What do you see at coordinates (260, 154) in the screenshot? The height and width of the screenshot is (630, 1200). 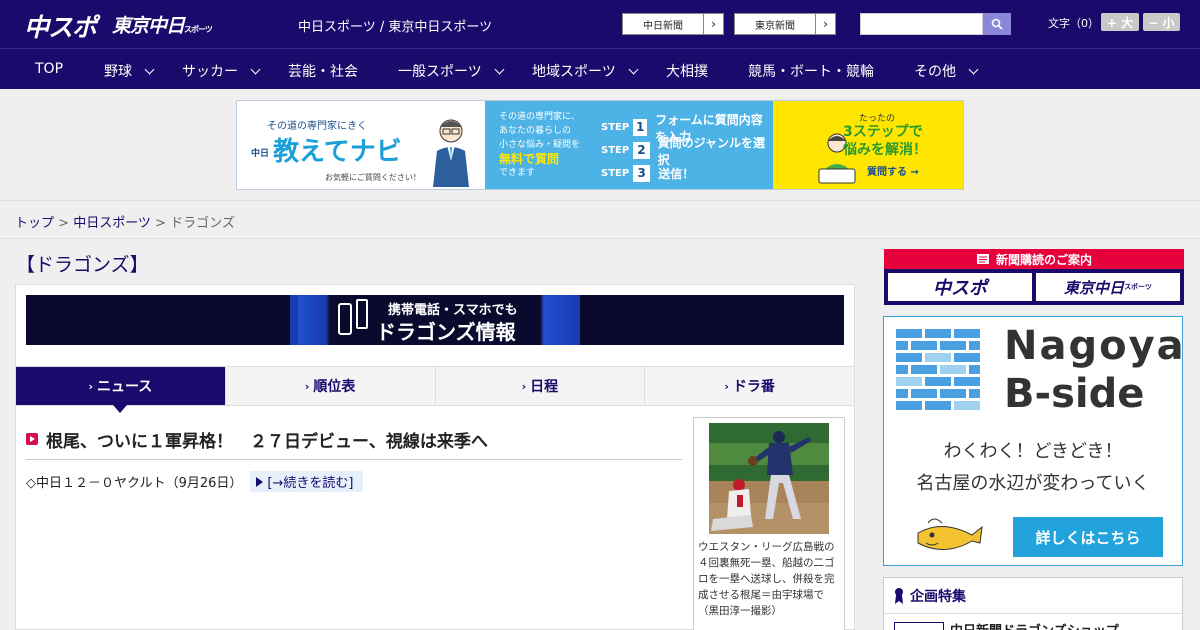 I see `ad-brand-small: 中日` at bounding box center [260, 154].